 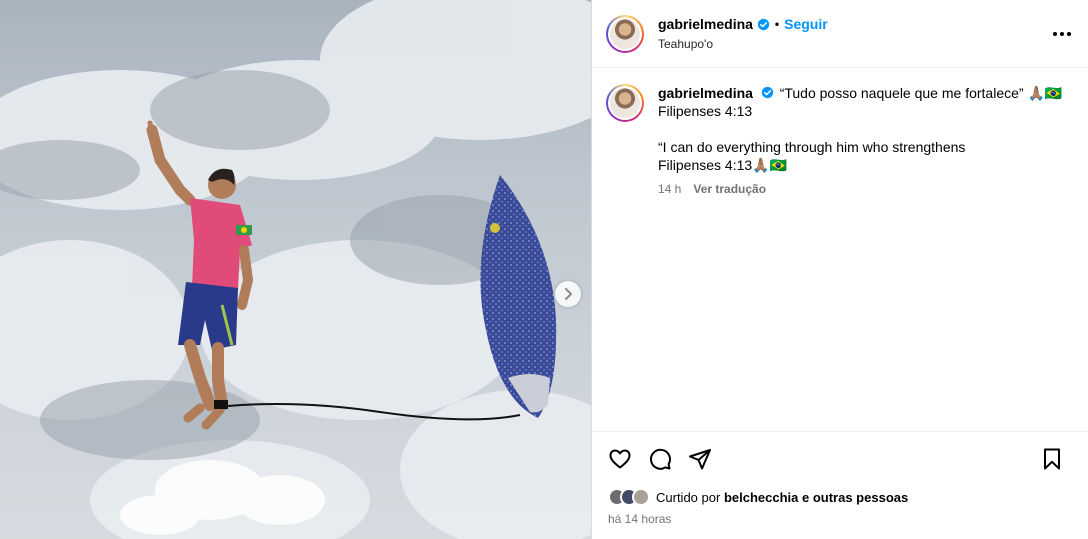 I want to click on chevron-right-icon, so click(x=568, y=294).